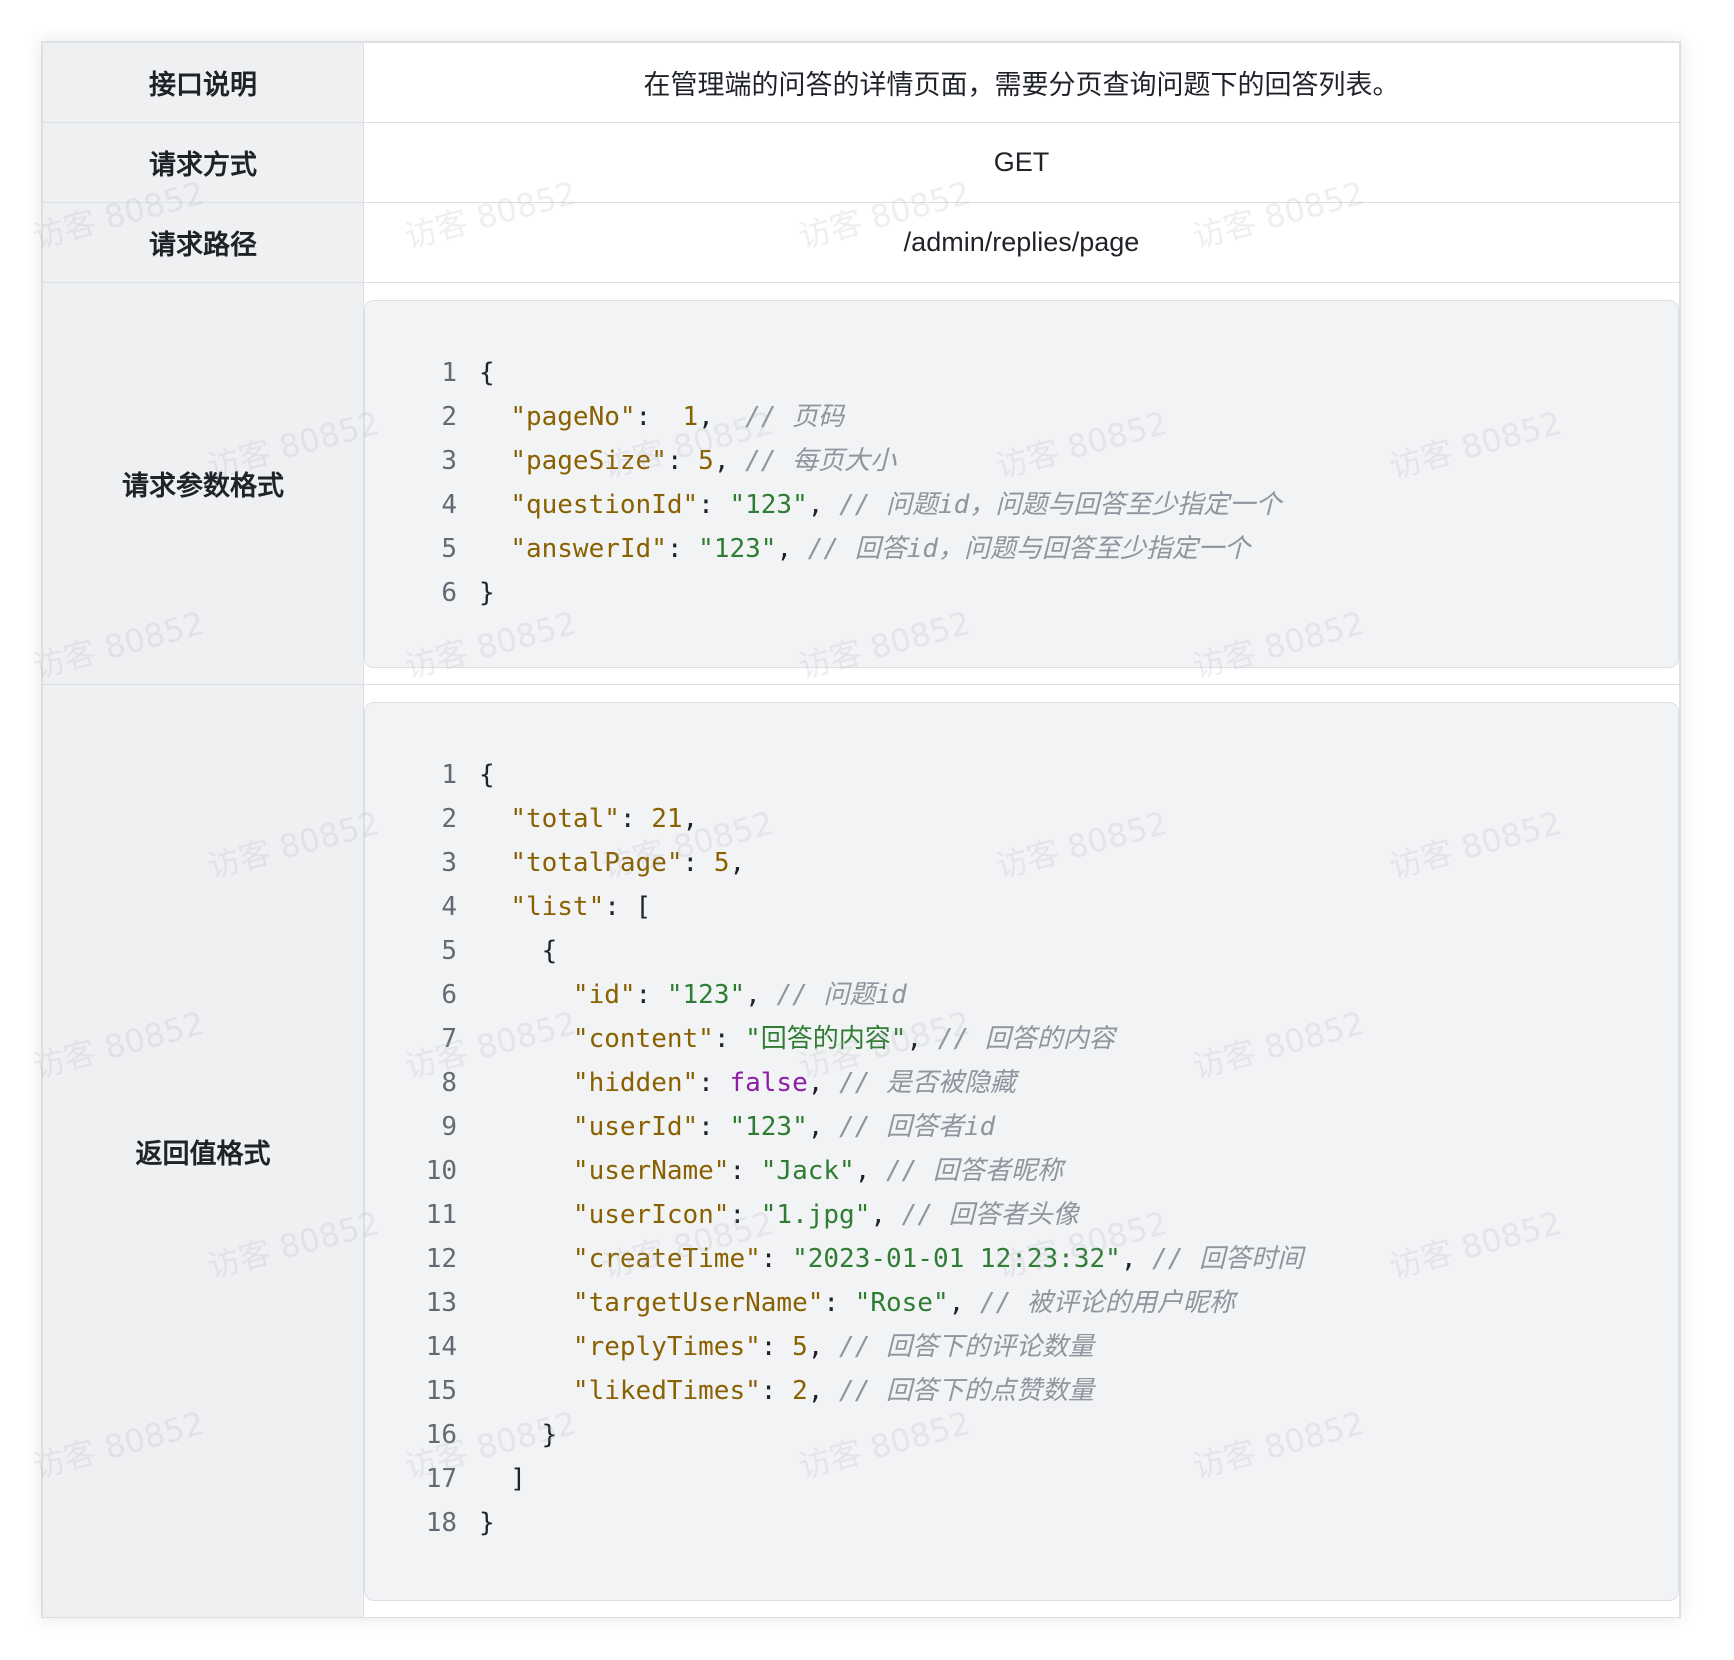 This screenshot has height=1660, width=1734. I want to click on label-response-format: 返回值格式, so click(203, 1151).